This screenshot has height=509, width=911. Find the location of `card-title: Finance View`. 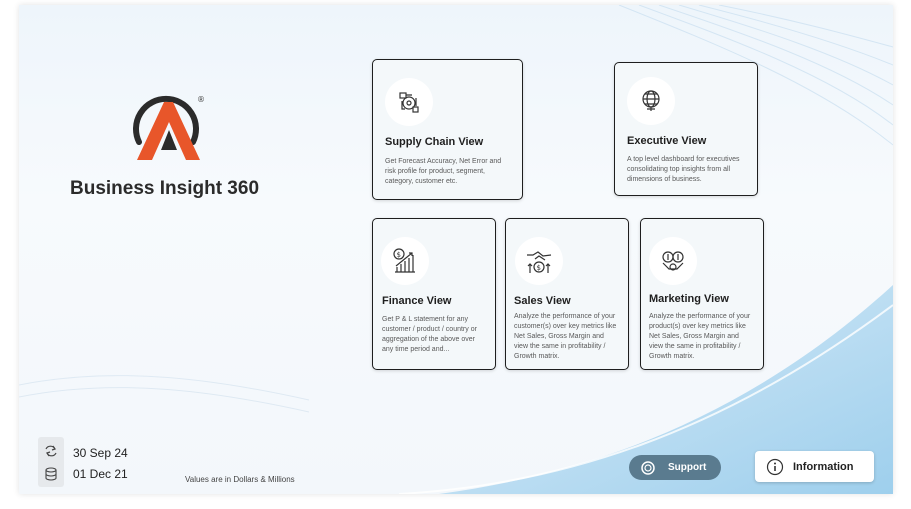

card-title: Finance View is located at coordinates (417, 301).